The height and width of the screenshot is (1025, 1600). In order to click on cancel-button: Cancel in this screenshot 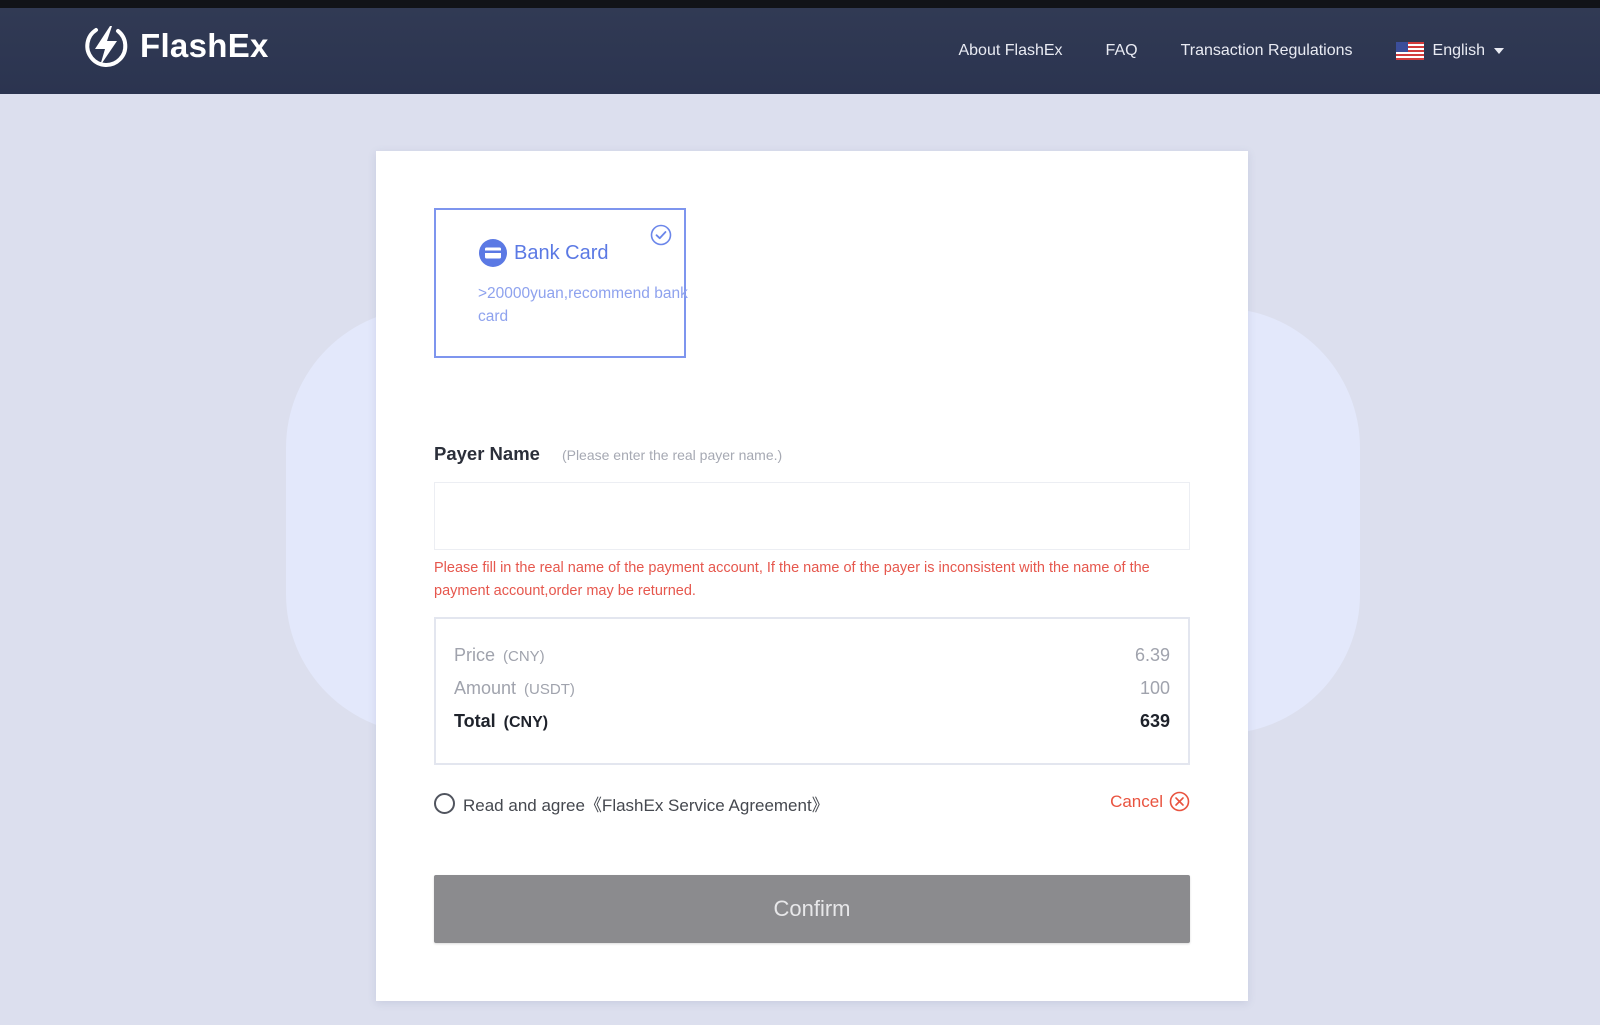, I will do `click(1150, 801)`.